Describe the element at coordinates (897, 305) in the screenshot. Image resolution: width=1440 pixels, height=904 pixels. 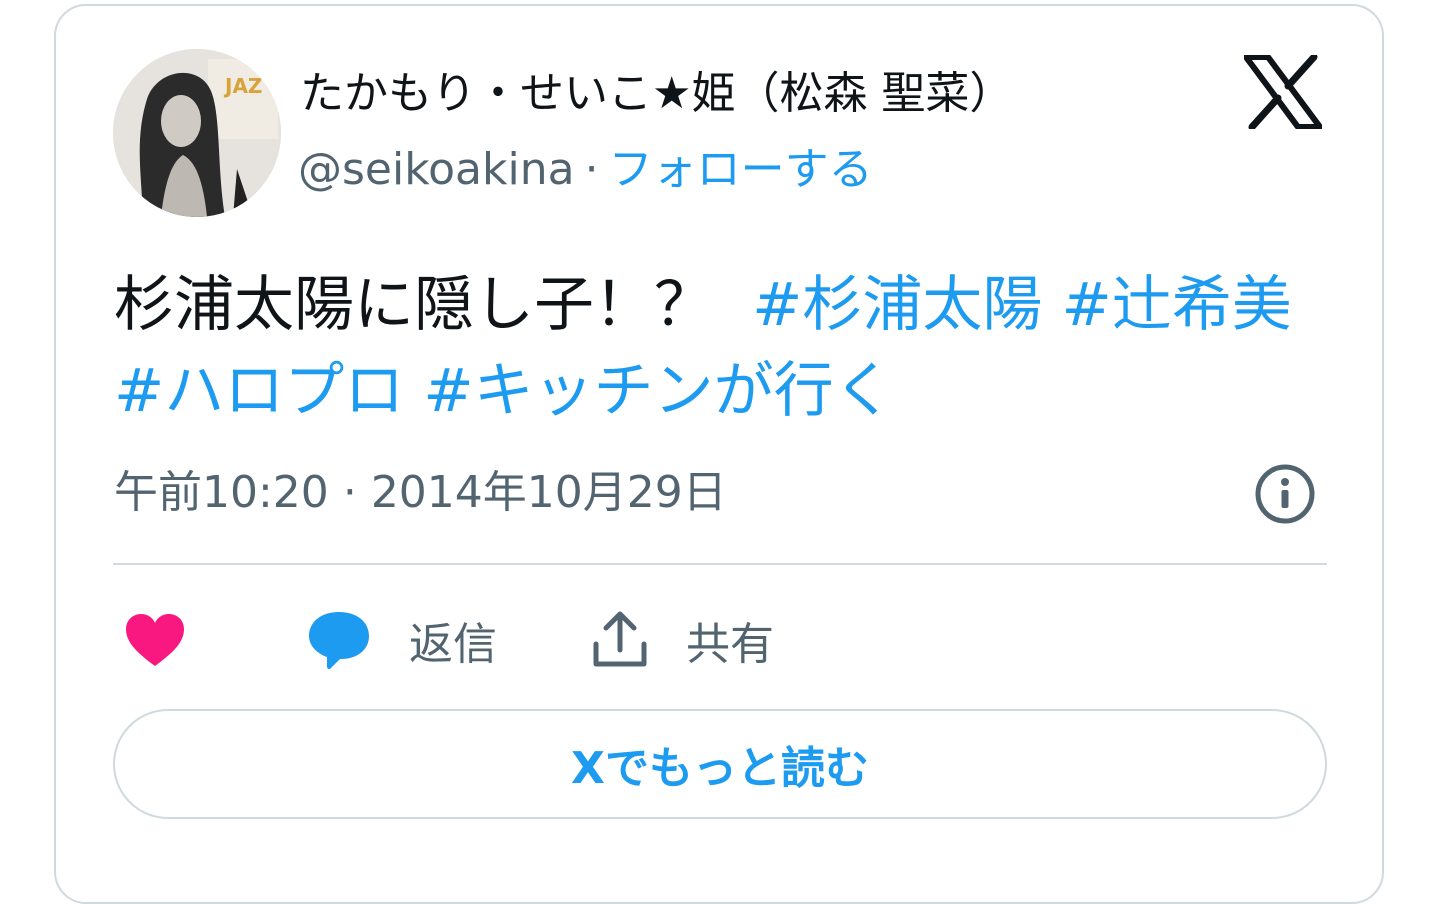
I see `hashtag-link: #杉浦太陽` at that location.